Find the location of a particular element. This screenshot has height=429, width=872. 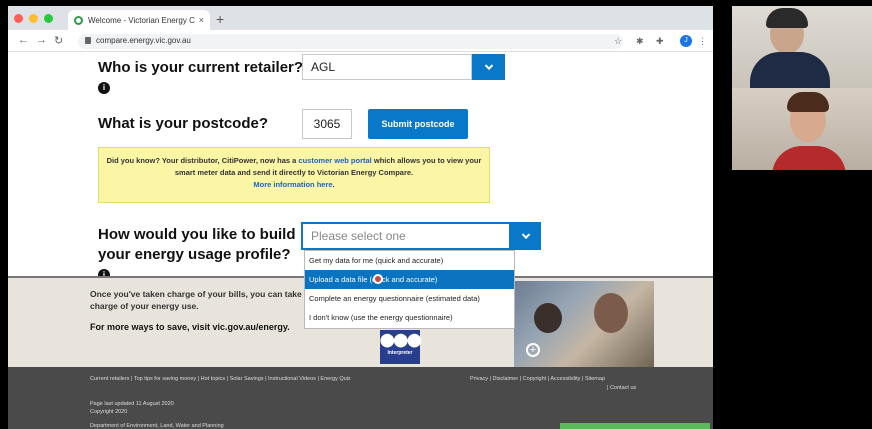

interpreter-label: Interpreter is located at coordinates (400, 353).